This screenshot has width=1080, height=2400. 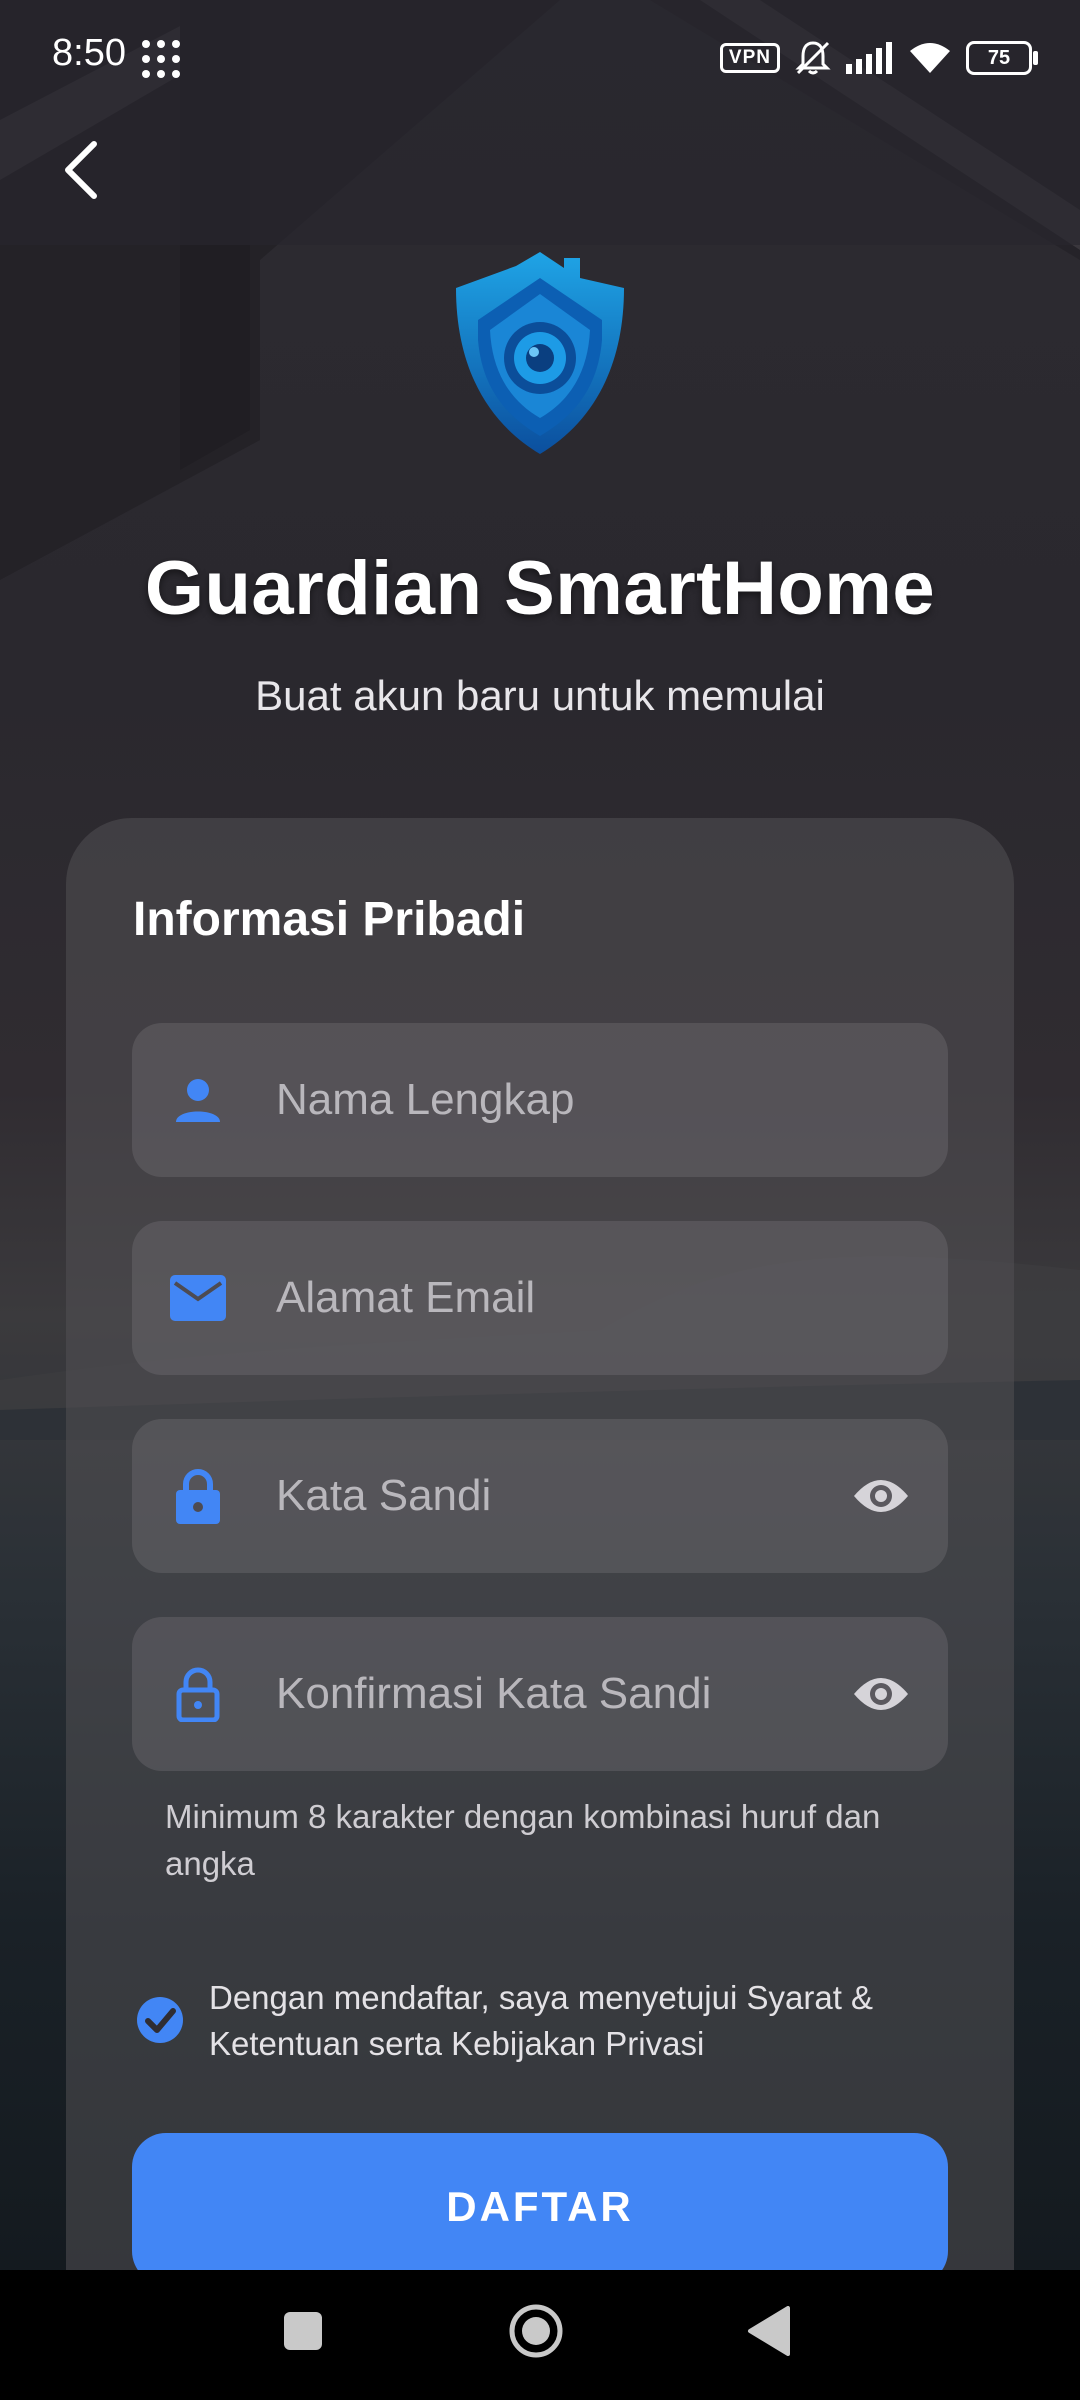 I want to click on full-name-placeholder: Nama Lengkap, so click(x=425, y=1099).